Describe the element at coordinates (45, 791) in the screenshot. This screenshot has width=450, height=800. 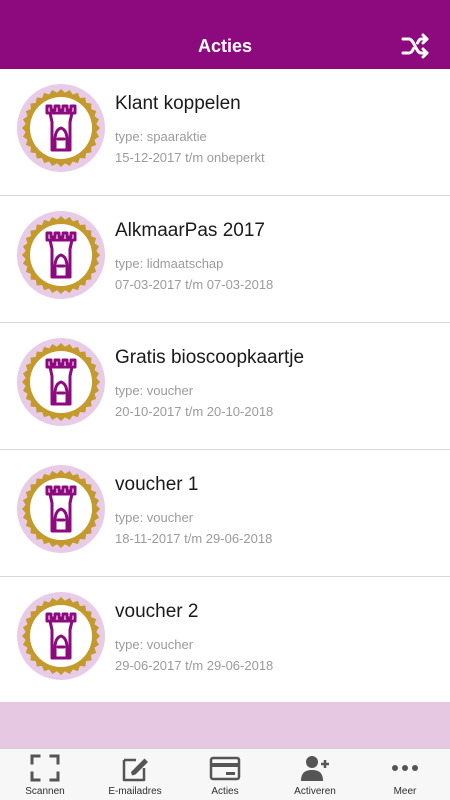
I see `tab-label: Scannen` at that location.